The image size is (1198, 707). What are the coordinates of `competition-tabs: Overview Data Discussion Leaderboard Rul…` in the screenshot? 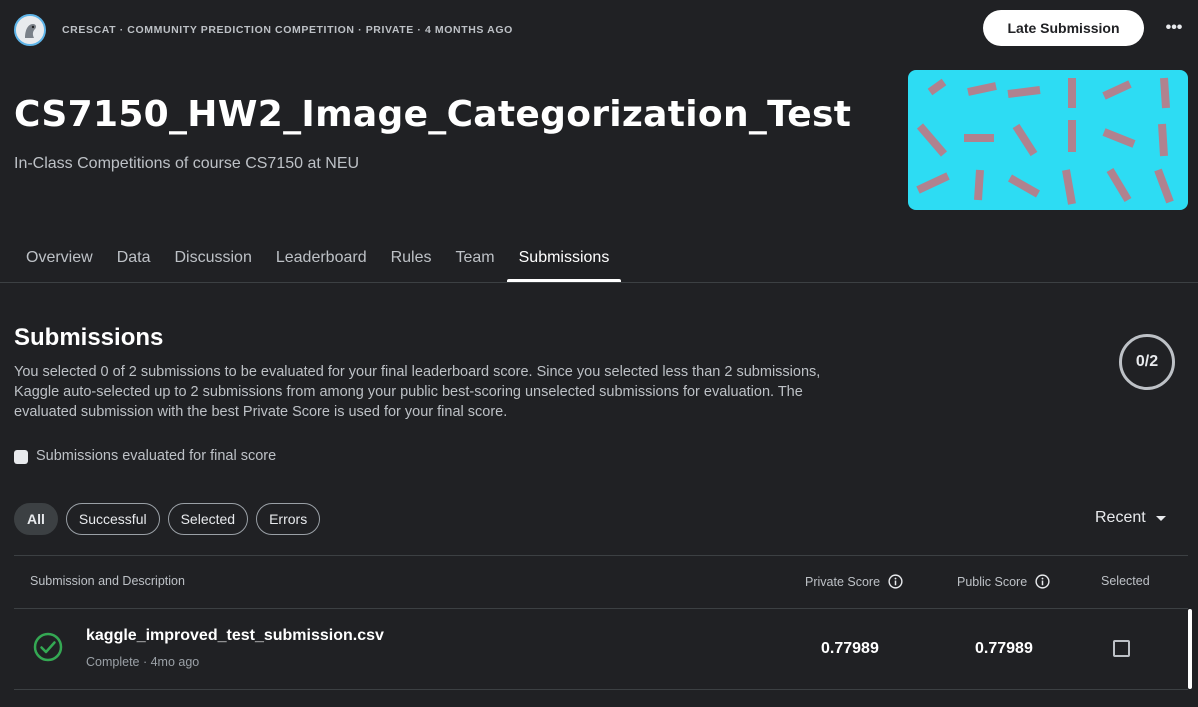 It's located at (318, 264).